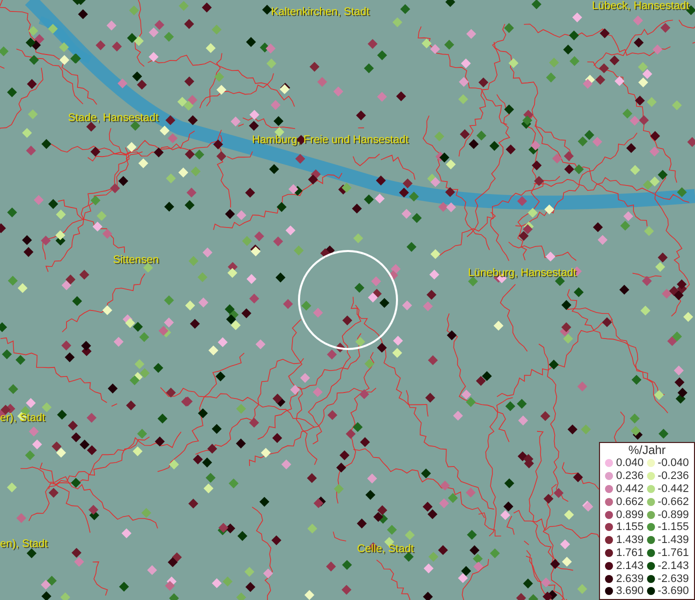 Image resolution: width=695 pixels, height=600 pixels. Describe the element at coordinates (630, 514) in the screenshot. I see `legend-label: 0.899` at that location.